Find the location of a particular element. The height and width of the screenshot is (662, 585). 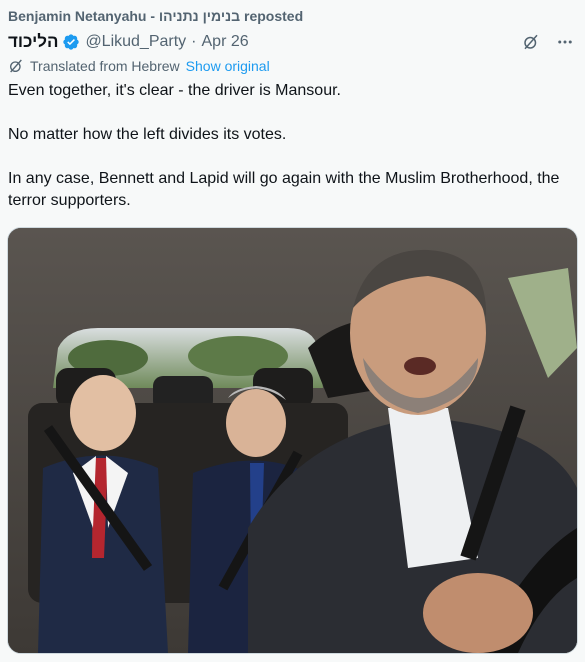

translation-notice: Translated from Hebrew Show original is located at coordinates (139, 66).